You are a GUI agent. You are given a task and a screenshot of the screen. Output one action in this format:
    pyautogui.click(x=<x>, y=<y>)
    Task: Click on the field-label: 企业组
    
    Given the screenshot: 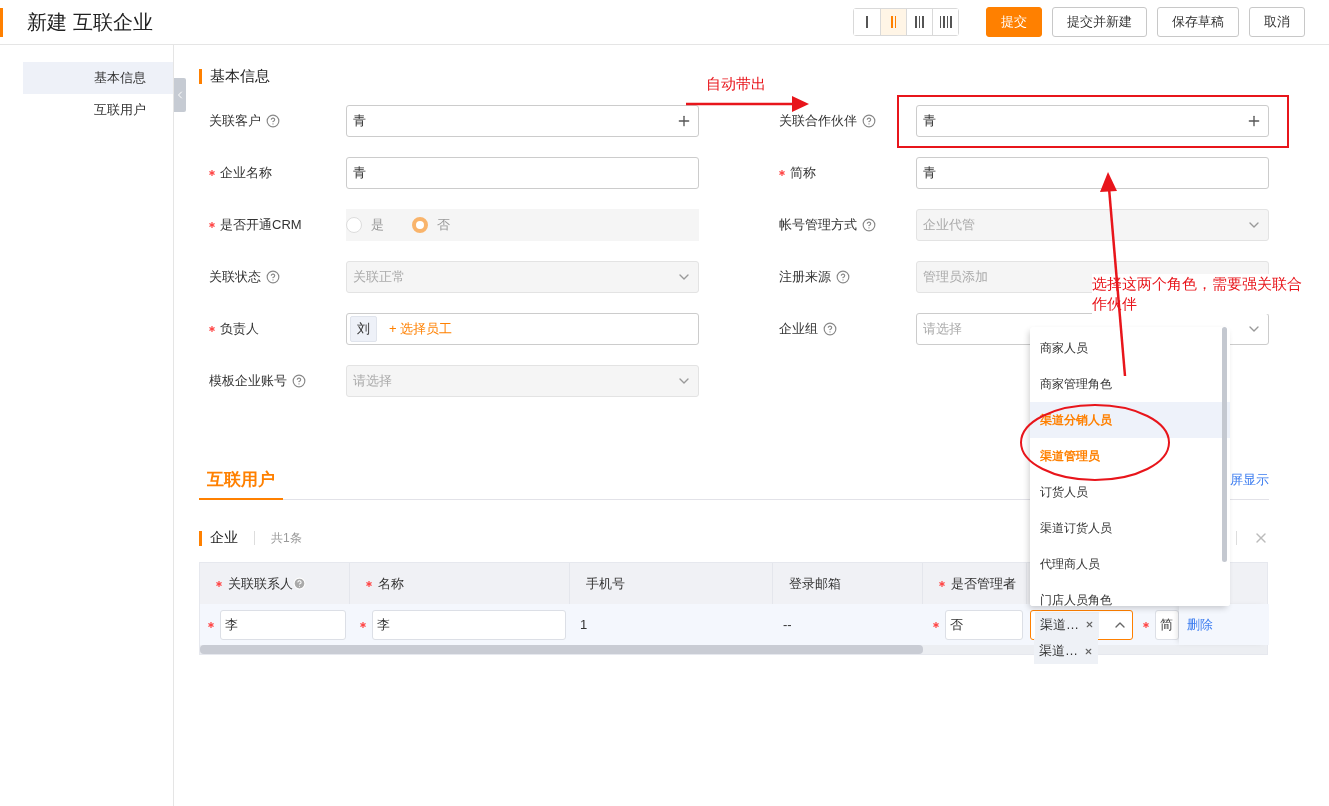 What is the action you would take?
    pyautogui.click(x=798, y=329)
    